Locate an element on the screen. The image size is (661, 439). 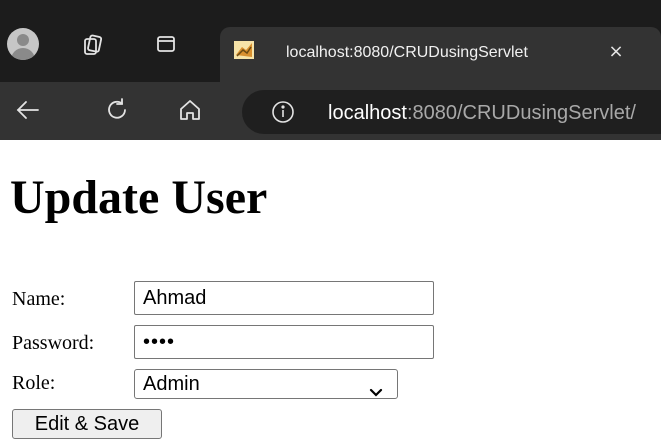
tab-close-icon: × is located at coordinates (616, 52).